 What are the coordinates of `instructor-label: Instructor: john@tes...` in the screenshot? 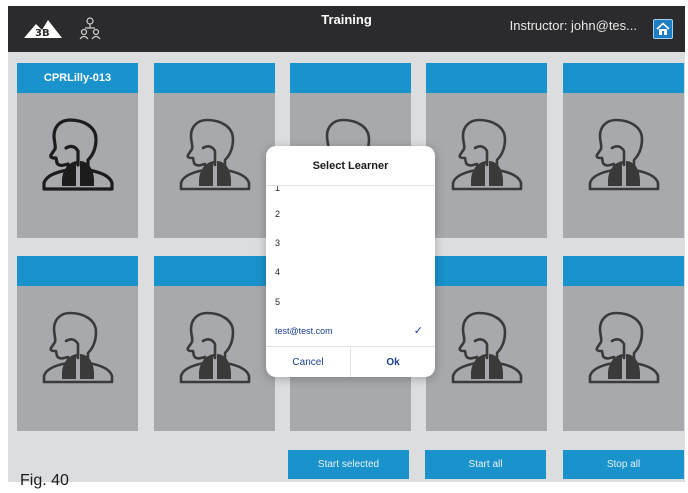 It's located at (573, 25).